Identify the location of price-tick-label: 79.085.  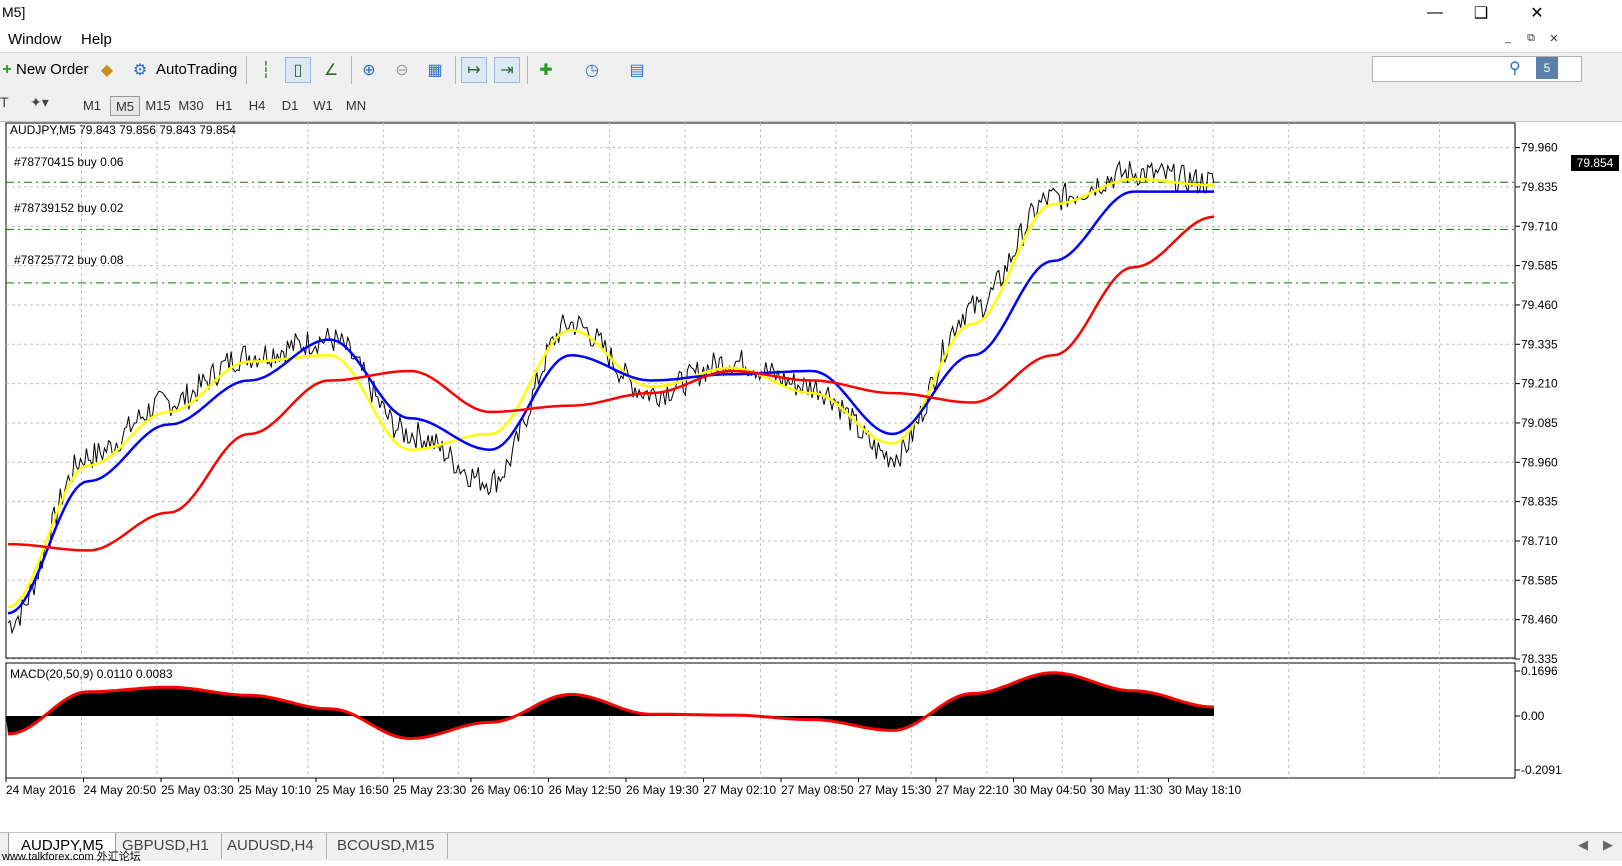
(1539, 423).